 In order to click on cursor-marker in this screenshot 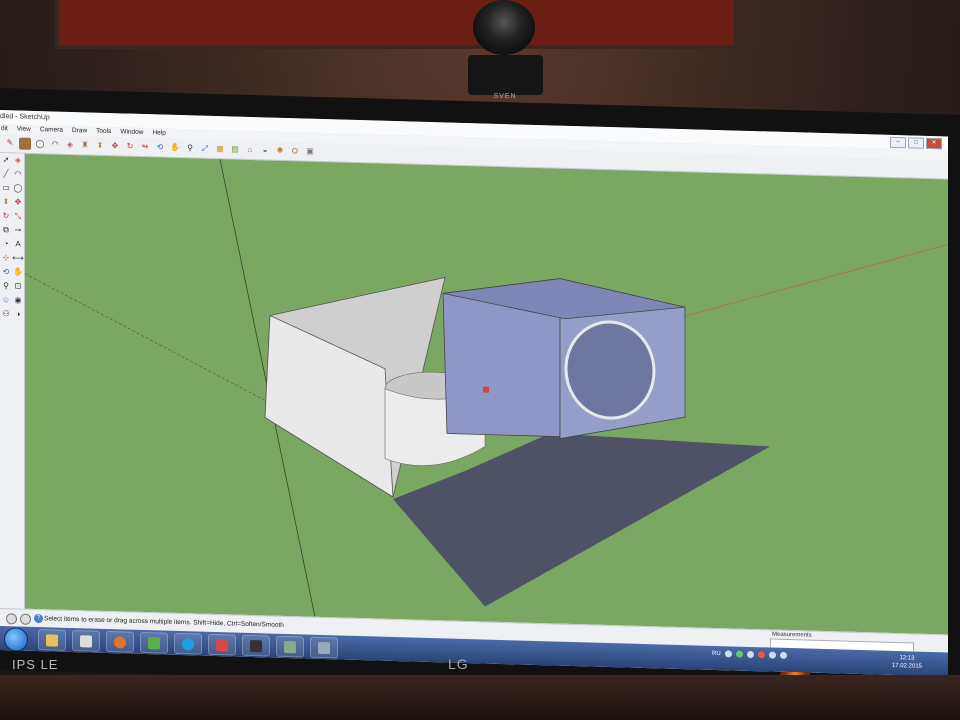, I will do `click(486, 389)`.